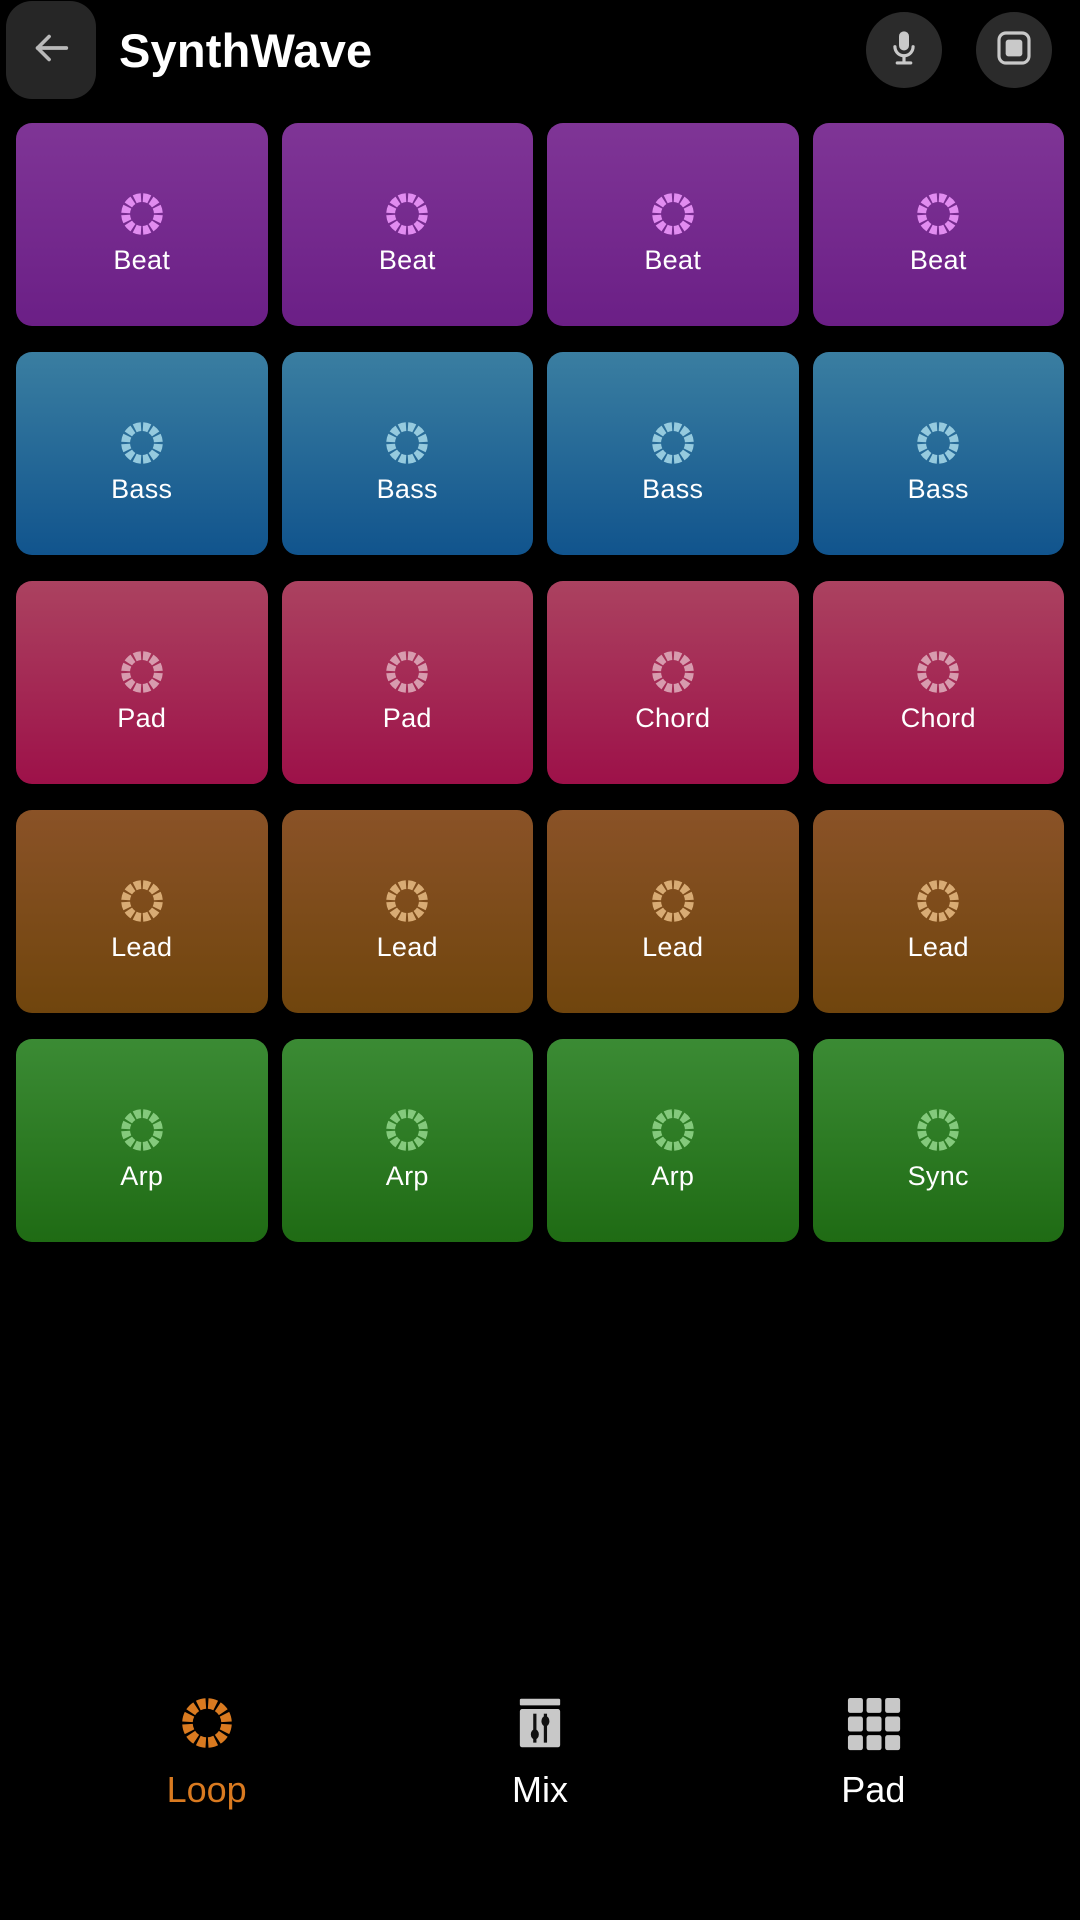 The width and height of the screenshot is (1080, 1920). Describe the element at coordinates (540, 1723) in the screenshot. I see `mixer-faders-icon` at that location.